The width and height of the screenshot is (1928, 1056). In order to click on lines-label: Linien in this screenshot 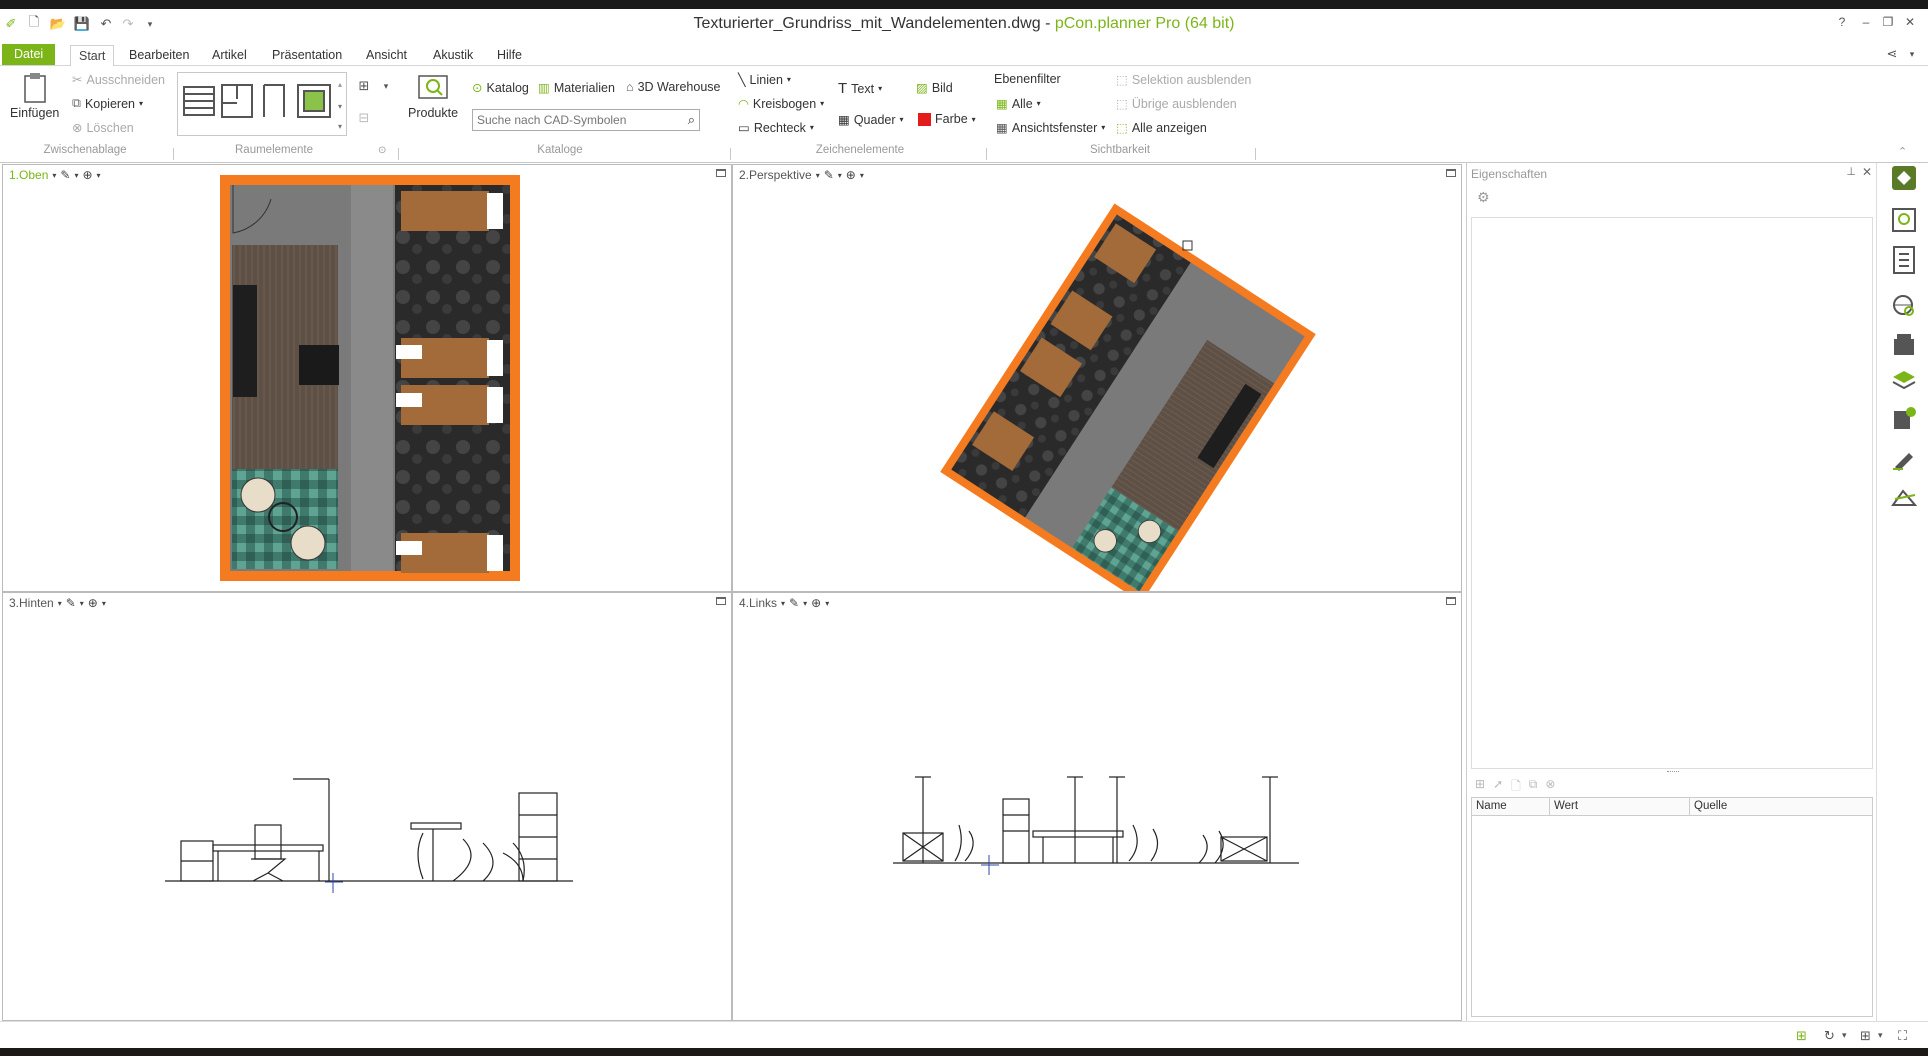, I will do `click(766, 79)`.